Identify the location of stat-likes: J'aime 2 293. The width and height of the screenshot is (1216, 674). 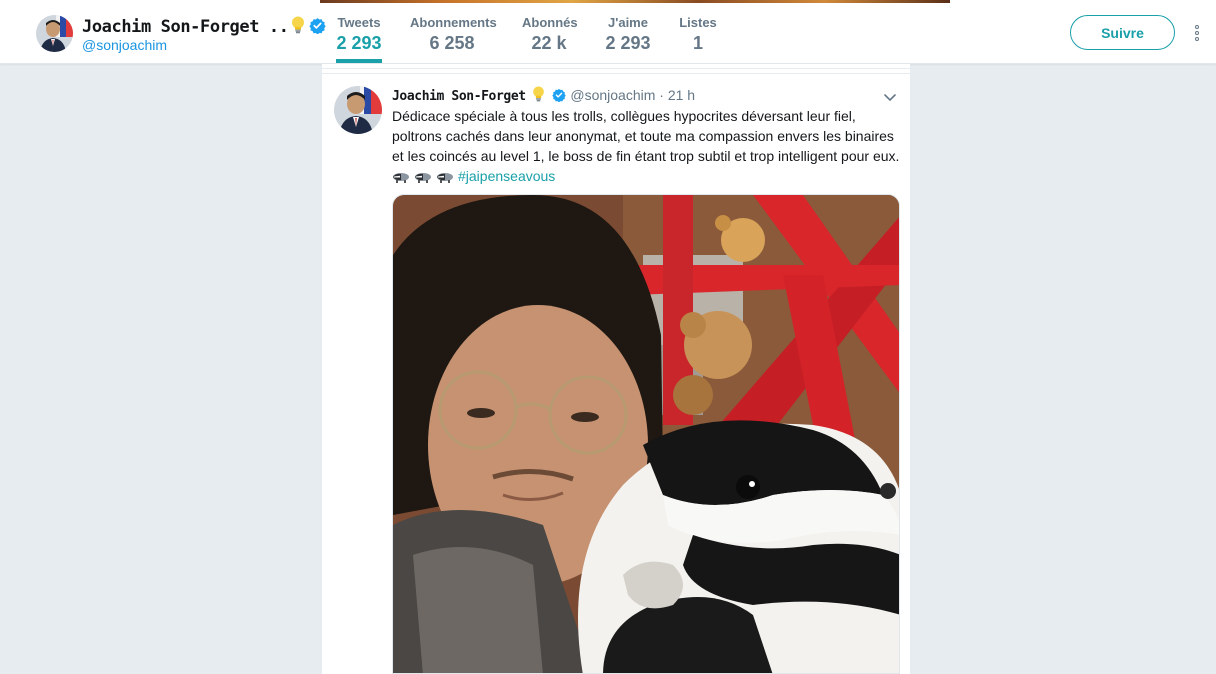
(628, 34).